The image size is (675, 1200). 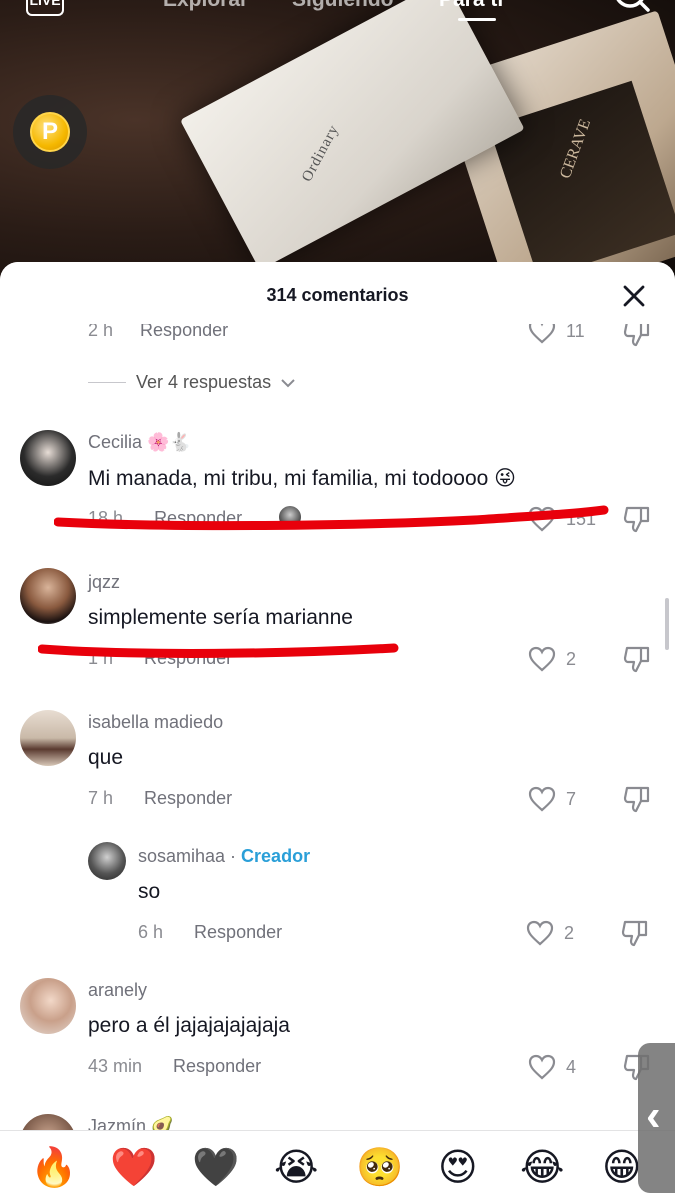 I want to click on like-count: 4, so click(x=571, y=1066).